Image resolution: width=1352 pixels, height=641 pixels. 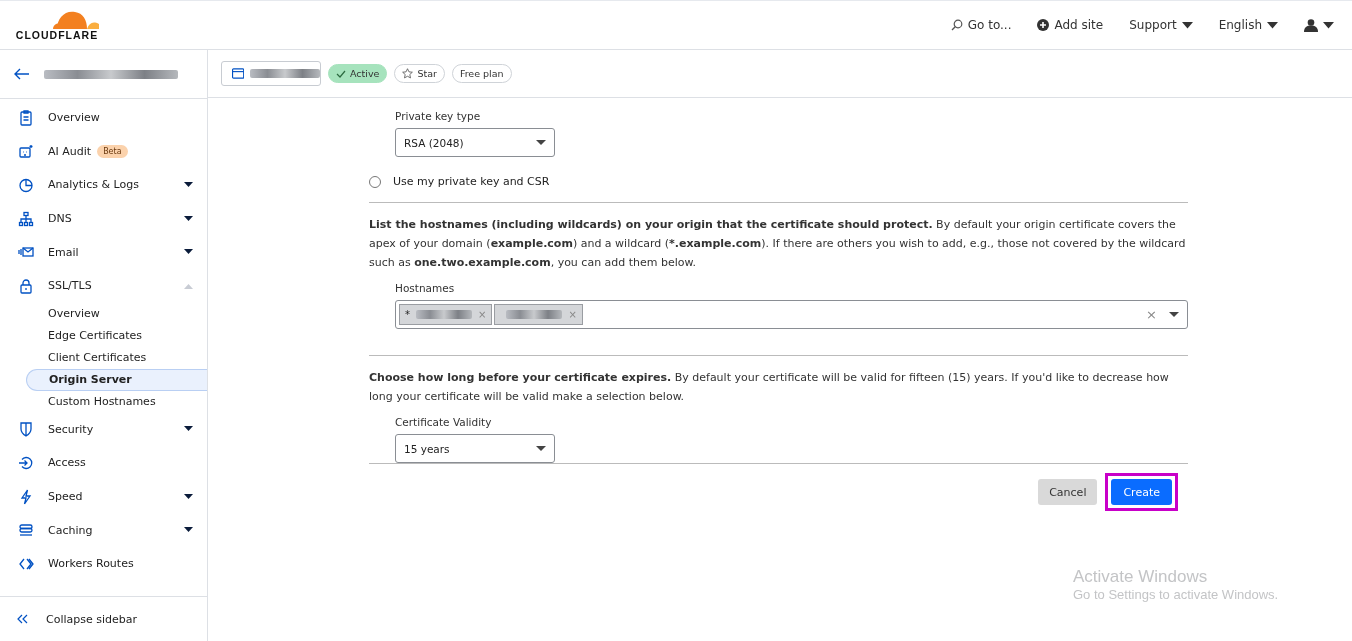 What do you see at coordinates (475, 142) in the screenshot?
I see `key-type-dropdown: RSA (2048)` at bounding box center [475, 142].